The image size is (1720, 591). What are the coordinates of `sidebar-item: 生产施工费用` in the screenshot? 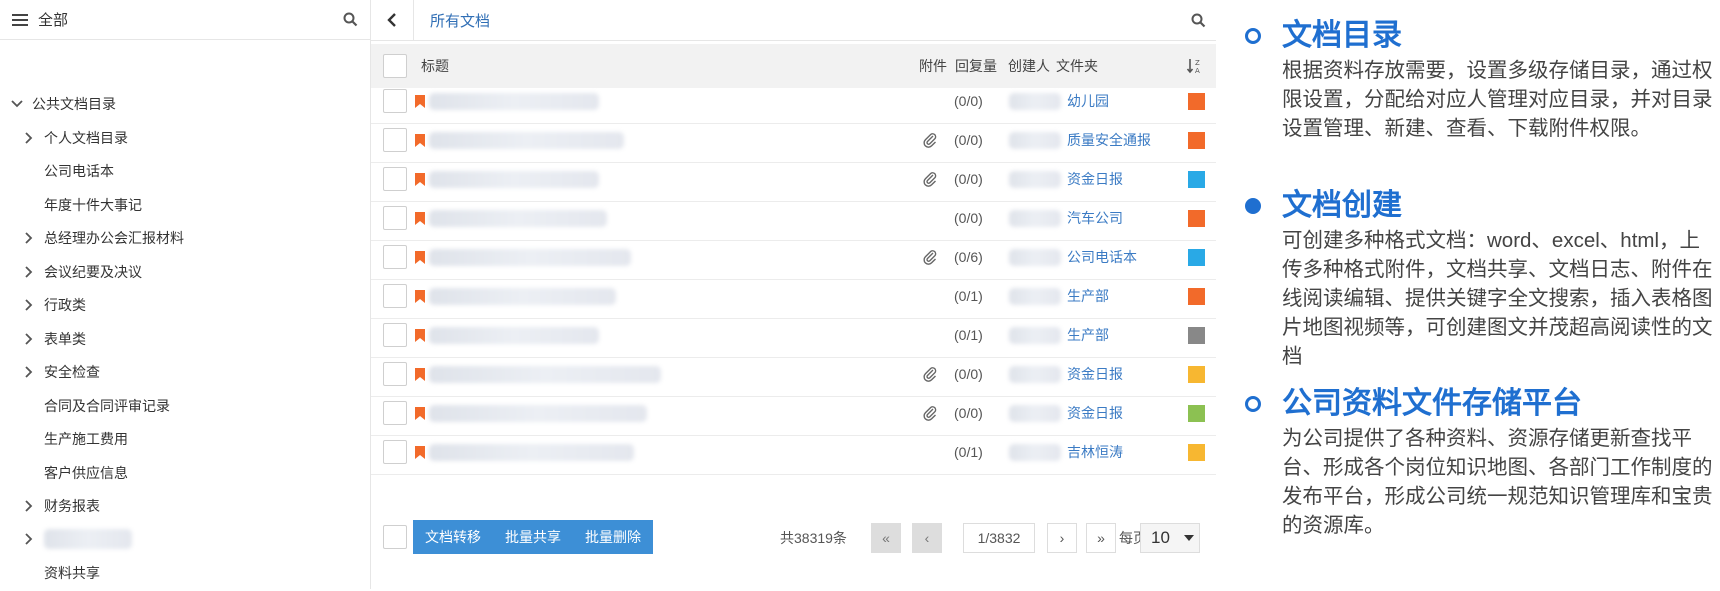 It's located at (75, 439).